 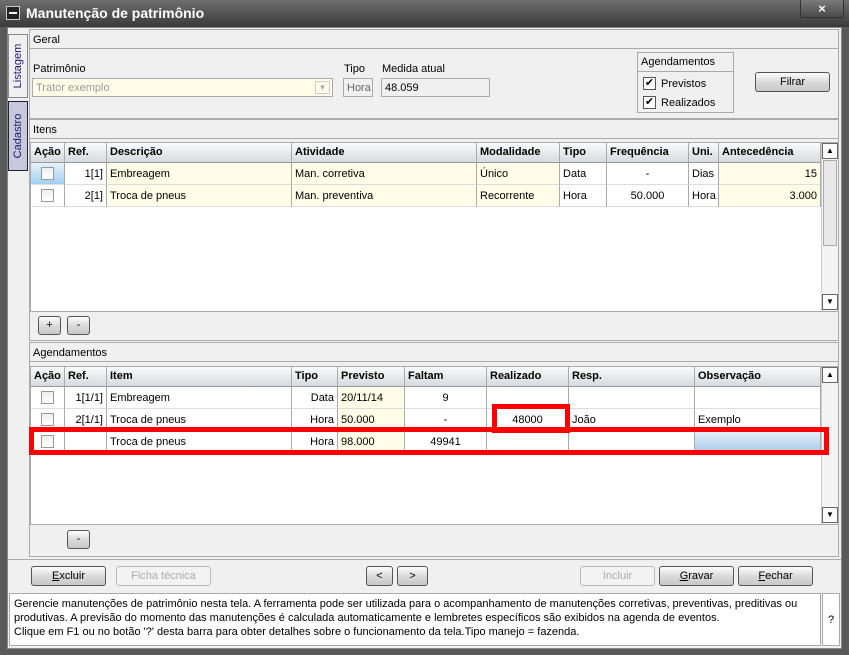 I want to click on add-item-button: +, so click(x=49, y=325).